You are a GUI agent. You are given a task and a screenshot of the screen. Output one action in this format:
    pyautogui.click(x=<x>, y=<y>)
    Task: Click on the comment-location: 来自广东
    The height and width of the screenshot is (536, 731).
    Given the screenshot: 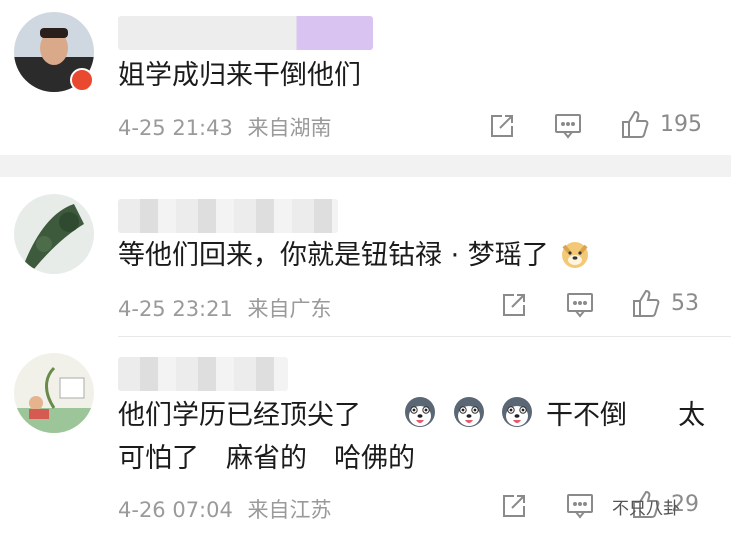 What is the action you would take?
    pyautogui.click(x=289, y=309)
    